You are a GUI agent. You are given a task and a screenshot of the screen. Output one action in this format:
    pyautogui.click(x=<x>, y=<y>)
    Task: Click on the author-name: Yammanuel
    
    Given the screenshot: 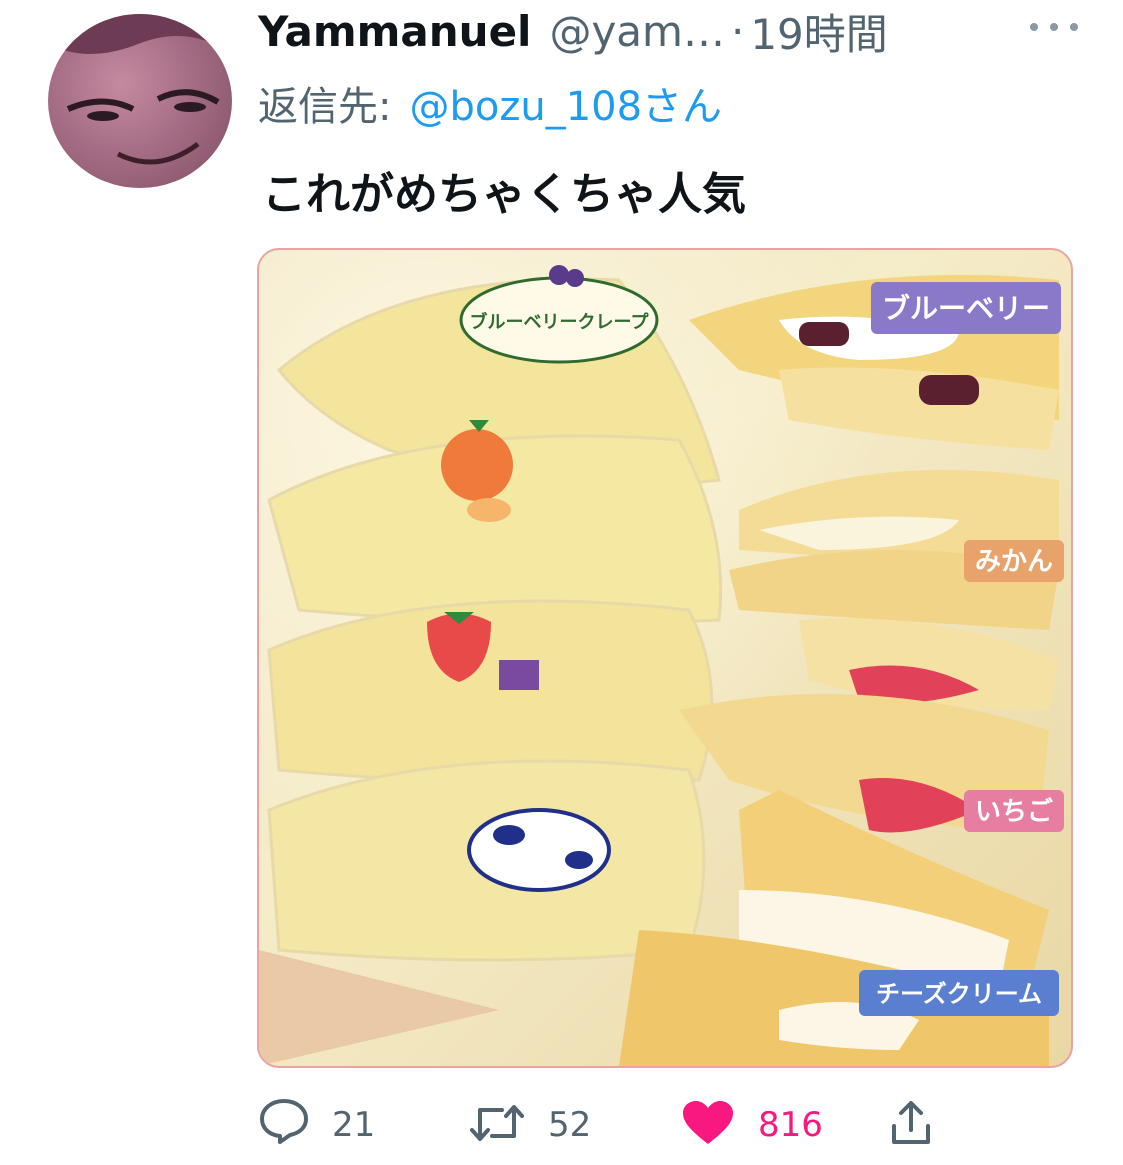 What is the action you would take?
    pyautogui.click(x=394, y=31)
    